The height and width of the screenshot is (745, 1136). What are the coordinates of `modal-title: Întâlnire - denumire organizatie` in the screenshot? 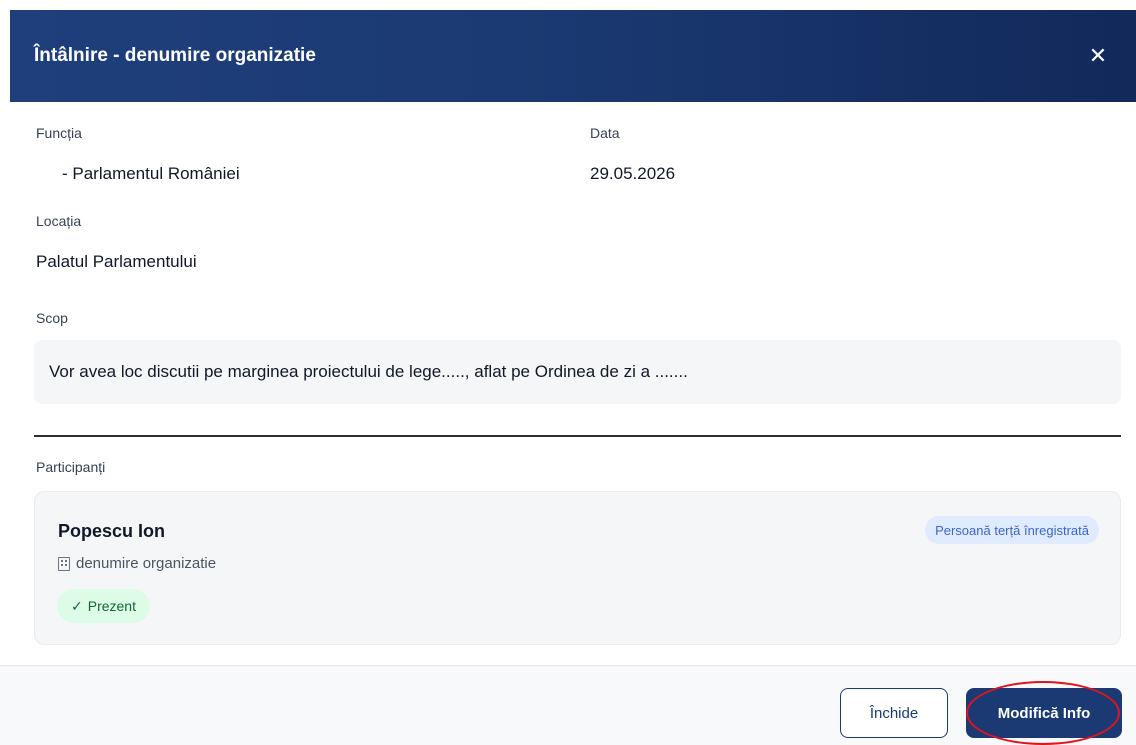 It's located at (175, 55).